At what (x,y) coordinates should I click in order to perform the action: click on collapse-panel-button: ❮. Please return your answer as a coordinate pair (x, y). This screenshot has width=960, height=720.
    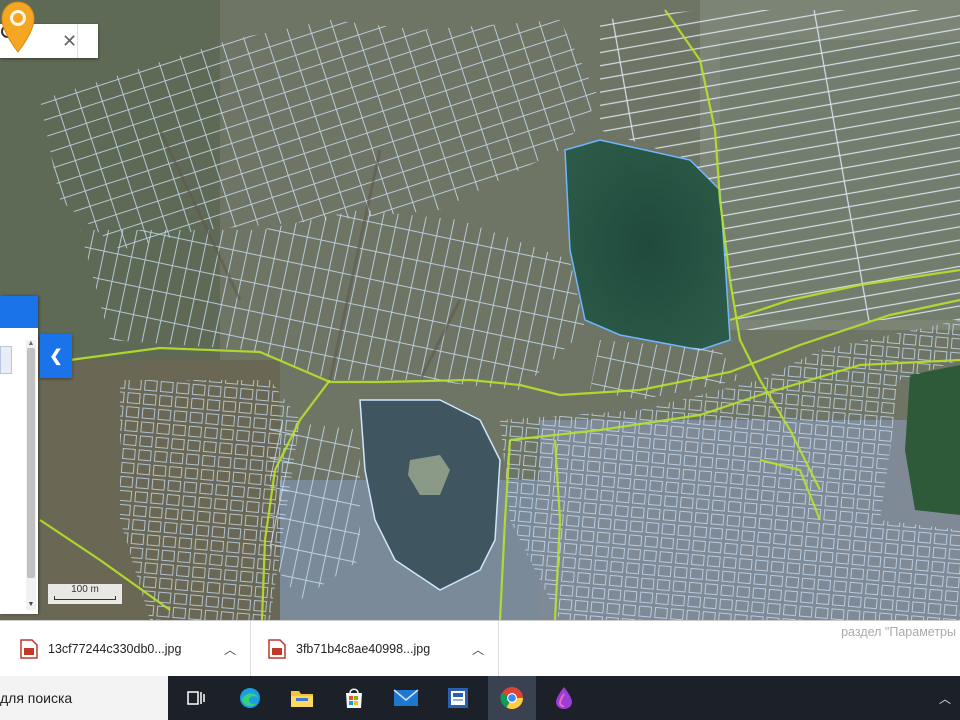
    Looking at the image, I should click on (56, 356).